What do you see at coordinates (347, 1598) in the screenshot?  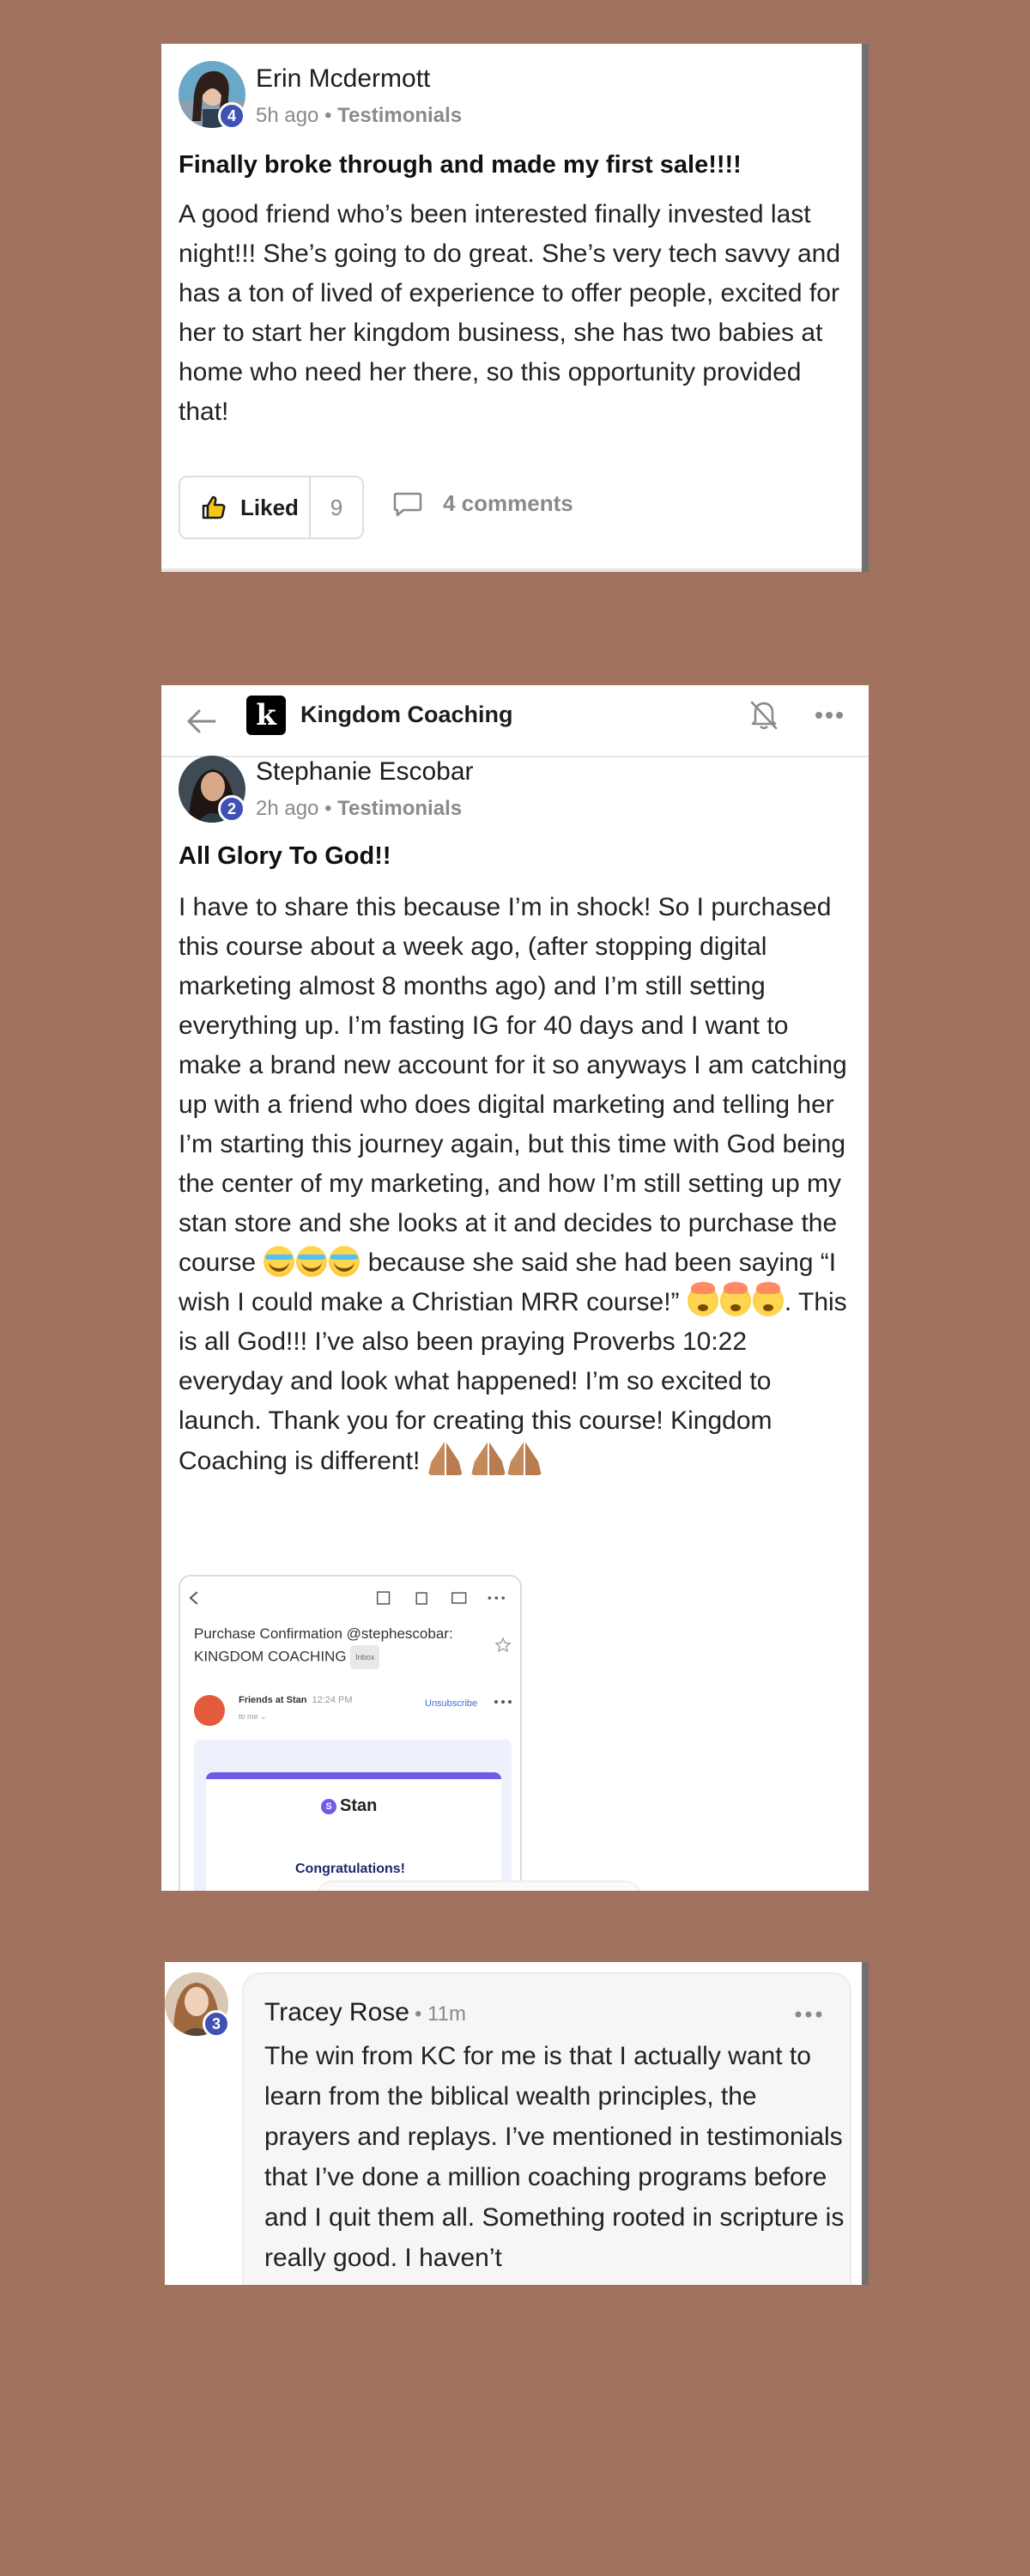 I see `email-toolbar` at bounding box center [347, 1598].